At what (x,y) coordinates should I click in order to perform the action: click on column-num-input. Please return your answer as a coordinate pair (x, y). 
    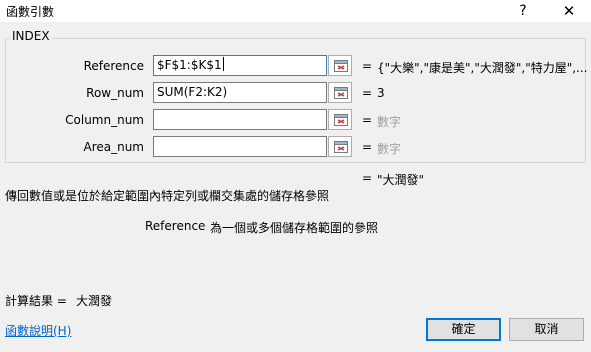
    Looking at the image, I should click on (240, 119).